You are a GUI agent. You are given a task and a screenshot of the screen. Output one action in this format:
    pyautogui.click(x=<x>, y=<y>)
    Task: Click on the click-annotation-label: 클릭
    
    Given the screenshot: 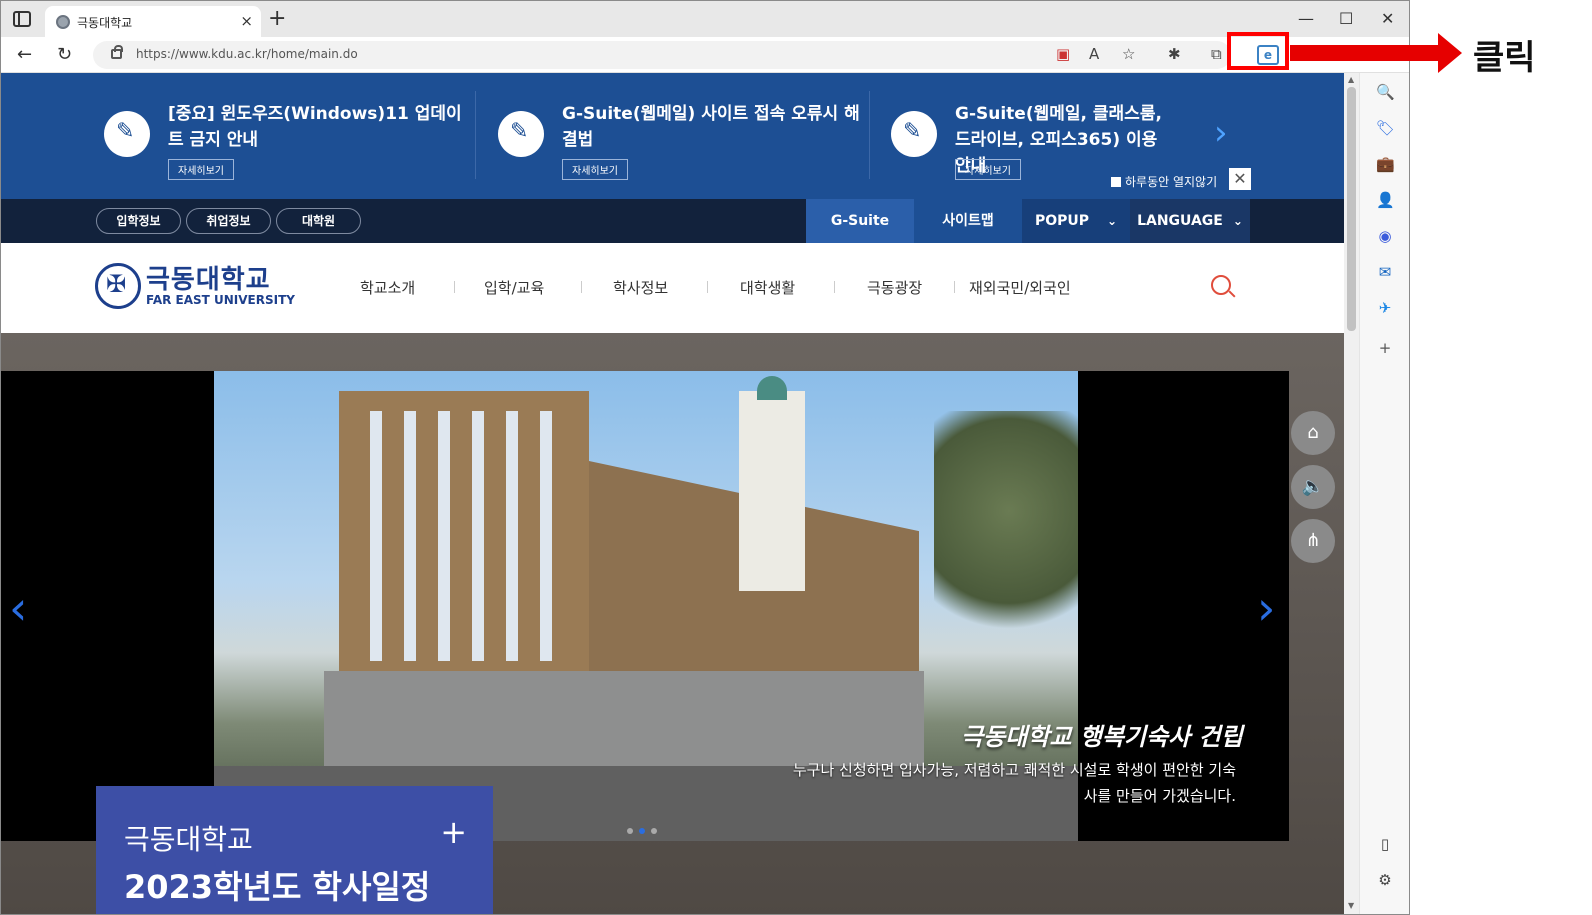 What is the action you would take?
    pyautogui.click(x=1504, y=58)
    